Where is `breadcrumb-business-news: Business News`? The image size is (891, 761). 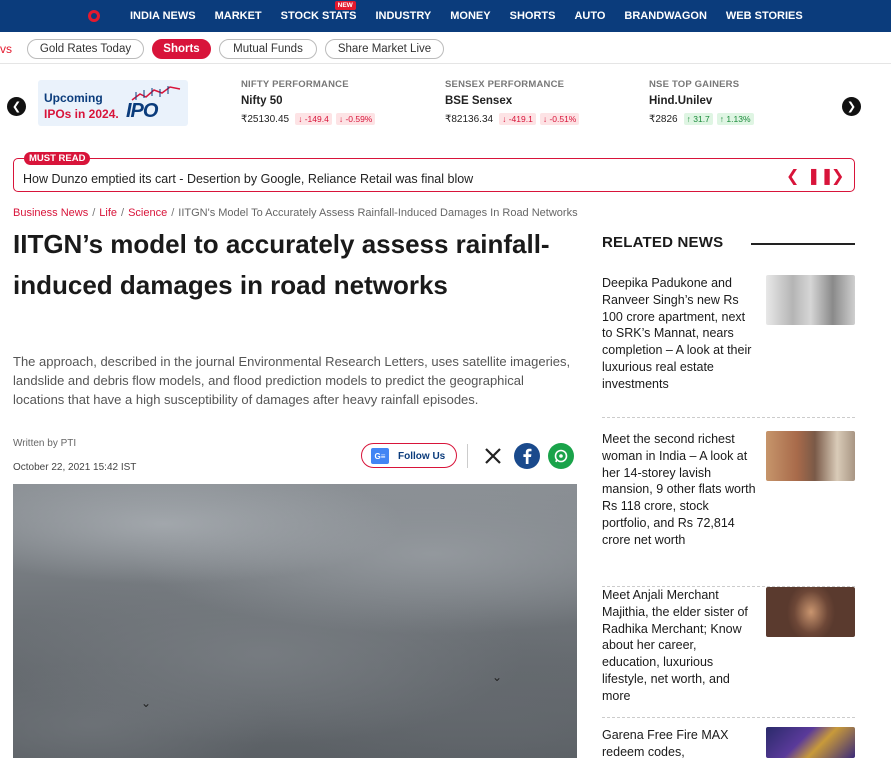 breadcrumb-business-news: Business News is located at coordinates (50, 213).